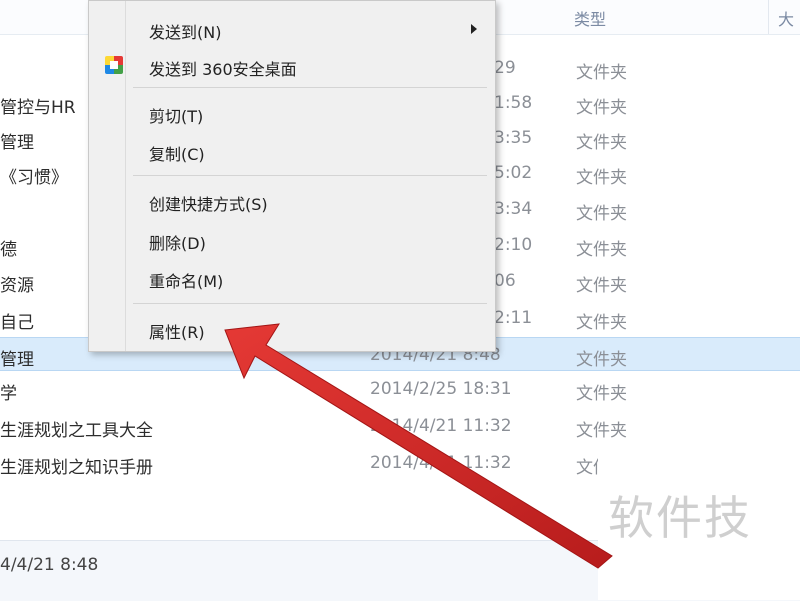 This screenshot has height=601, width=800. What do you see at coordinates (505, 281) in the screenshot?
I see `row-date: 06` at bounding box center [505, 281].